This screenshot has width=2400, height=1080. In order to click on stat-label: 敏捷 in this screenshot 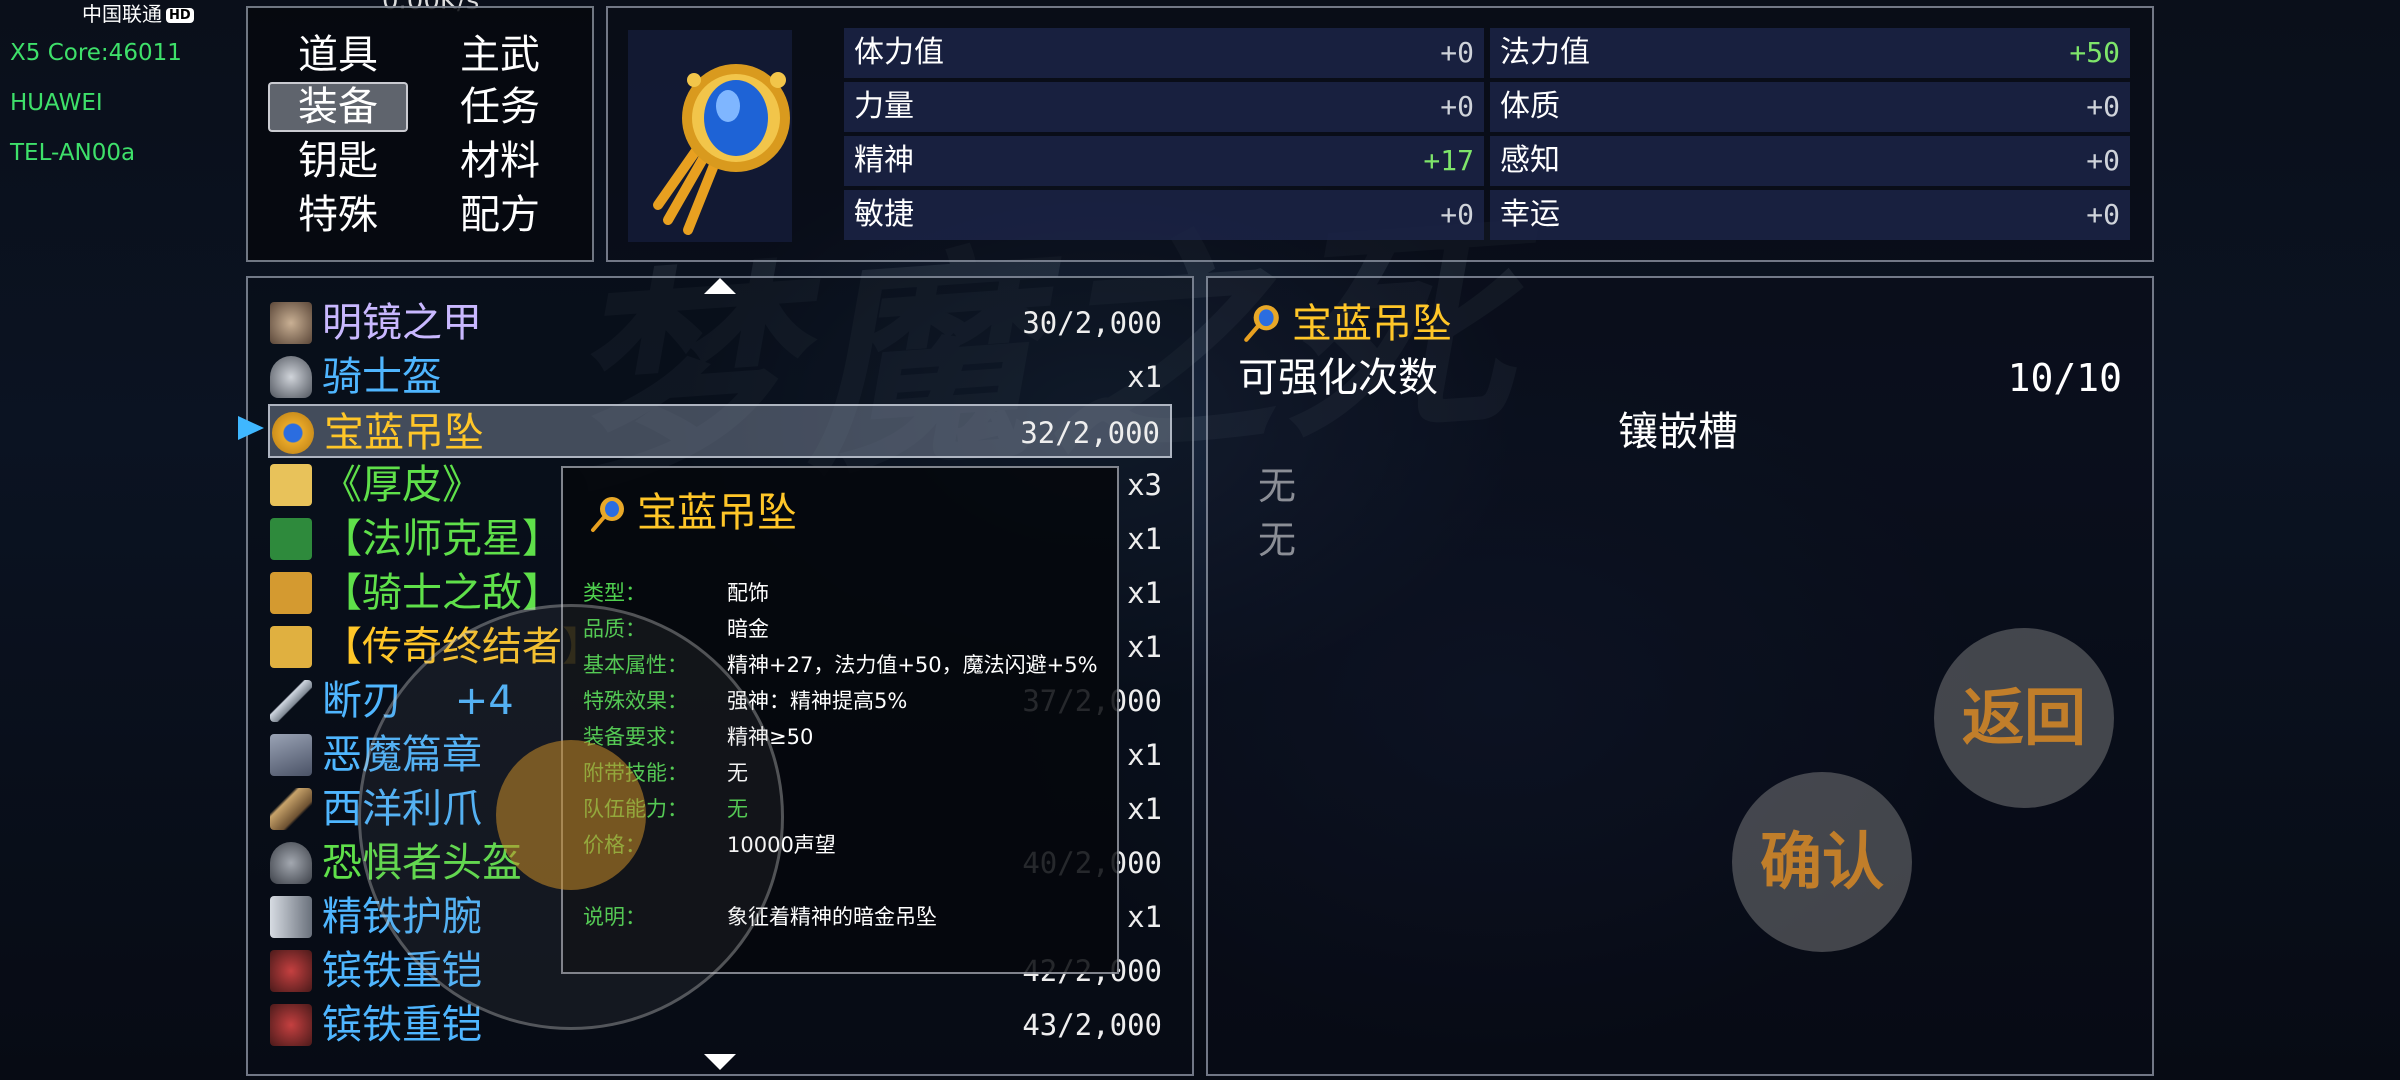, I will do `click(884, 214)`.